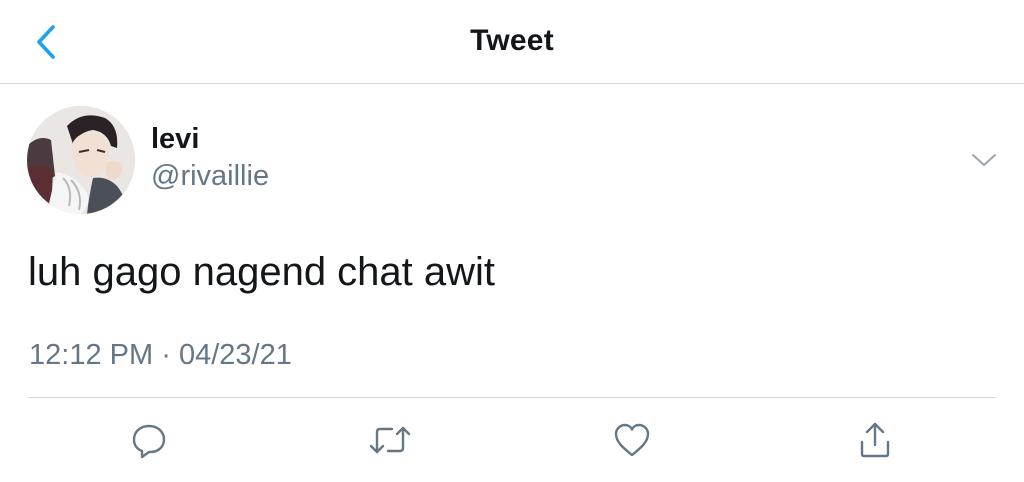 The image size is (1024, 482). I want to click on page-title: Tweet, so click(512, 40).